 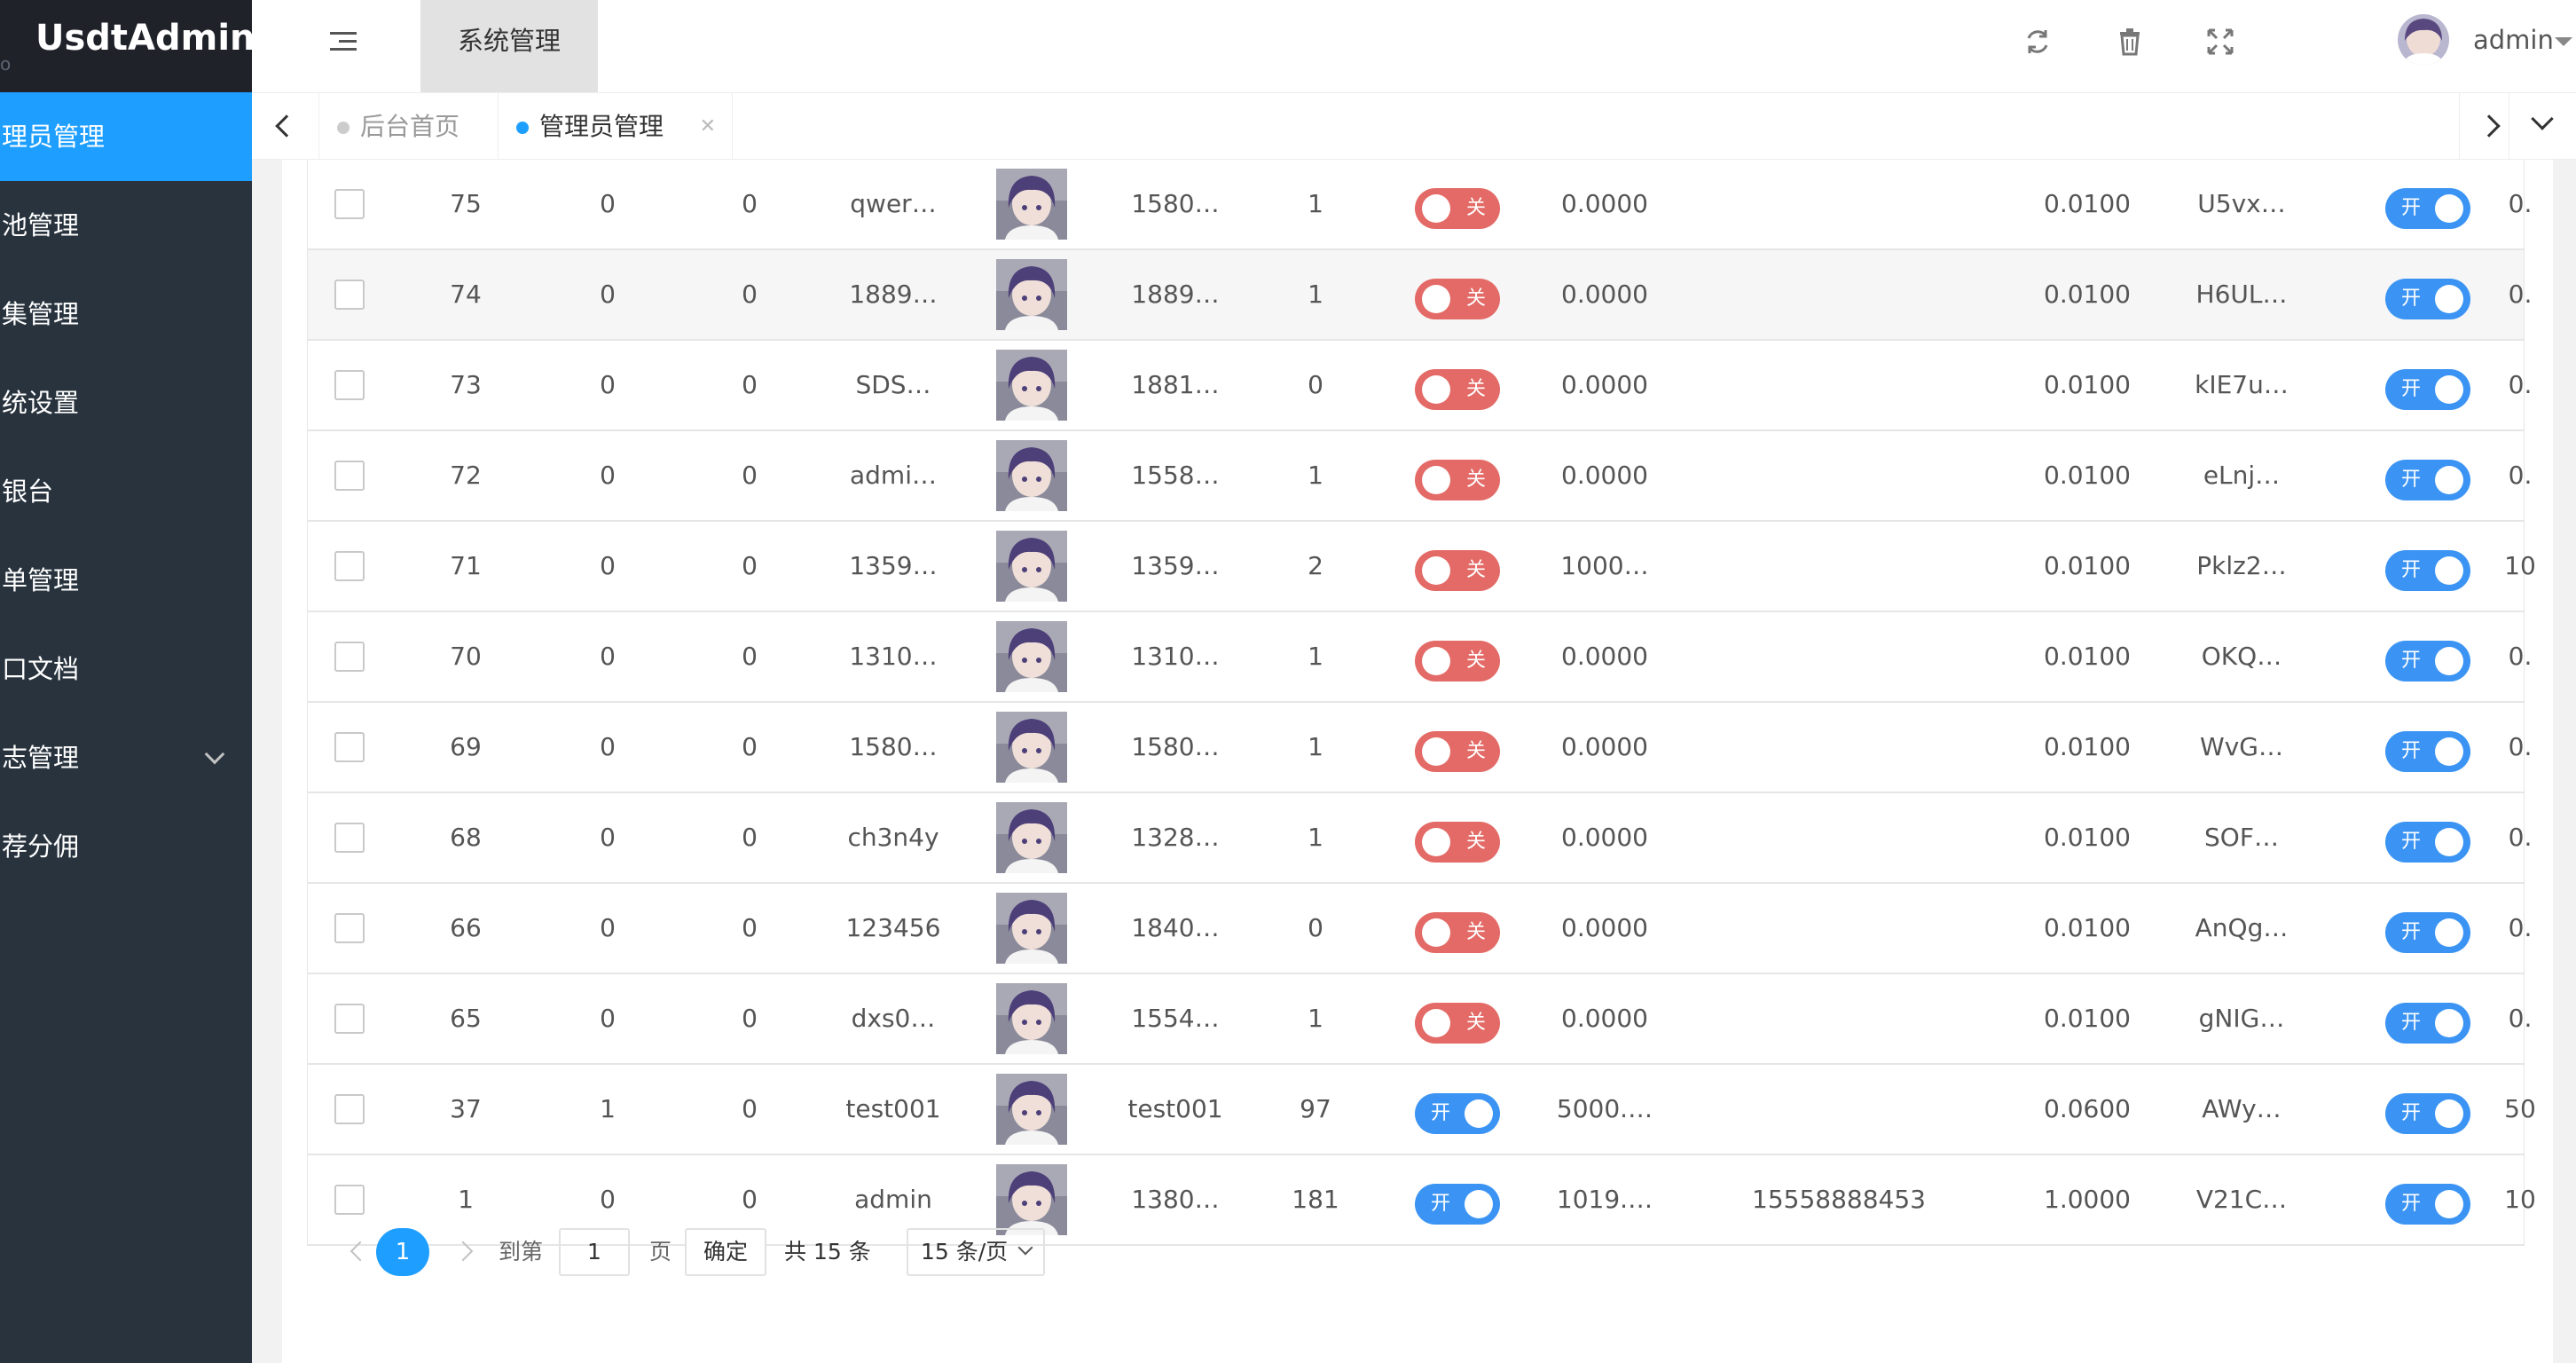 I want to click on table-row: 74 0 0 1889… 1889… 1 0.0000 0.0100 H6UL… 0. 关开, so click(x=1420, y=295).